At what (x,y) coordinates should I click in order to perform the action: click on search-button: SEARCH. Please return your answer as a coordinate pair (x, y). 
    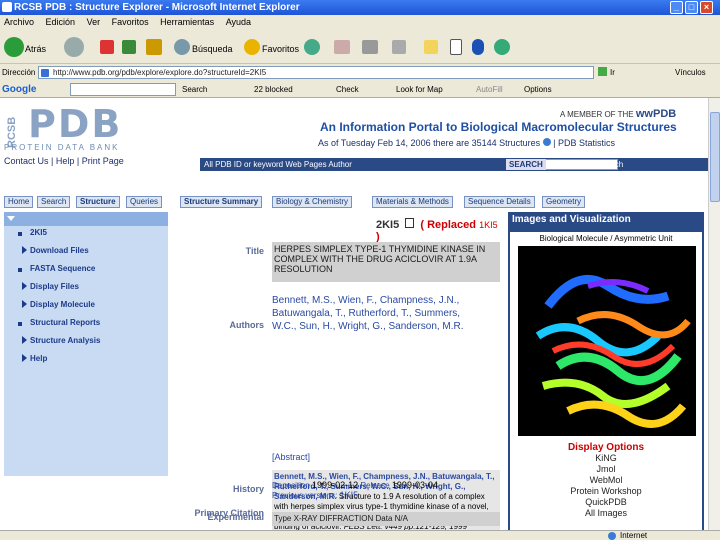
    Looking at the image, I should click on (526, 164).